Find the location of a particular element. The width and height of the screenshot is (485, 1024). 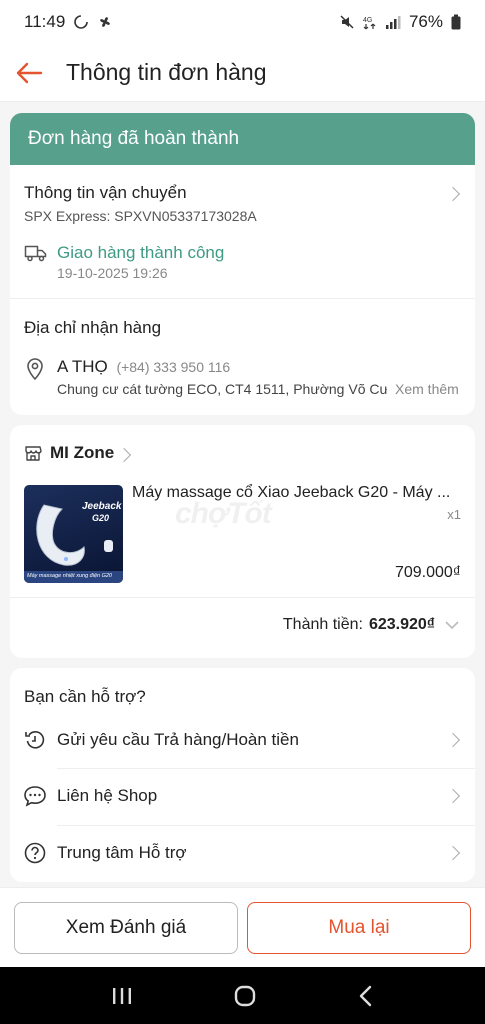

chat-icon is located at coordinates (35, 796).